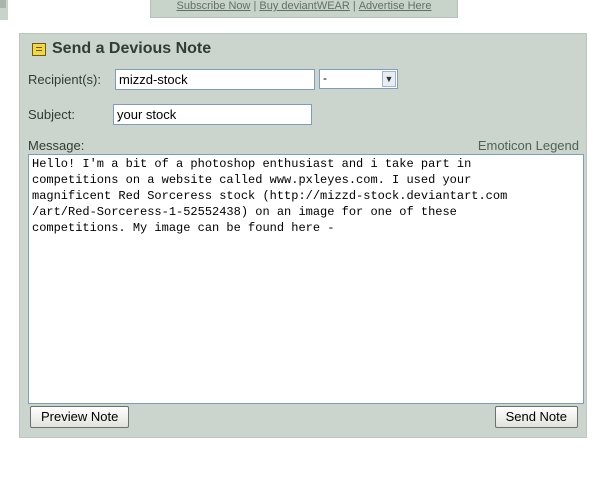  I want to click on panel-title-text: Send a Devious Note, so click(132, 48).